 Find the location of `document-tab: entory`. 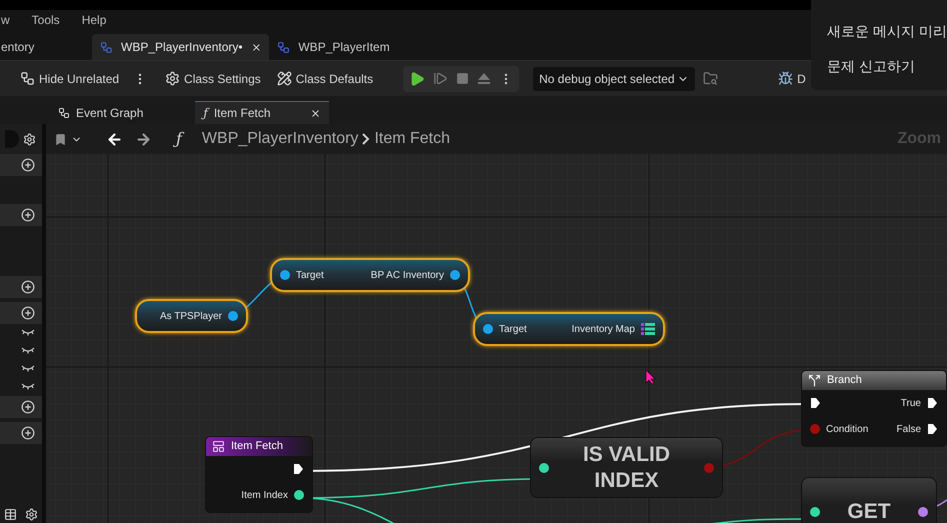

document-tab: entory is located at coordinates (46, 47).